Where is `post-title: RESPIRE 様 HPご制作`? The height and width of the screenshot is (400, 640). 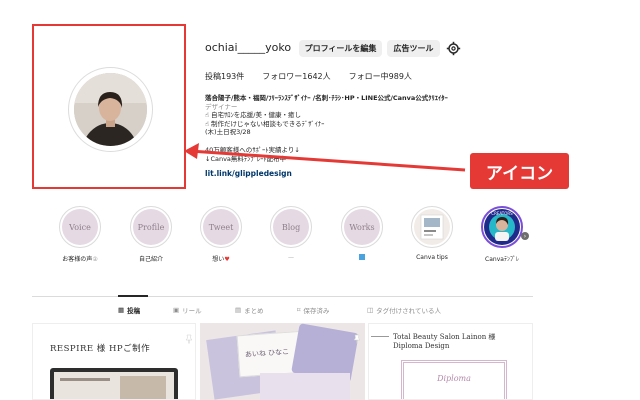 post-title: RESPIRE 様 HPご制作 is located at coordinates (100, 349).